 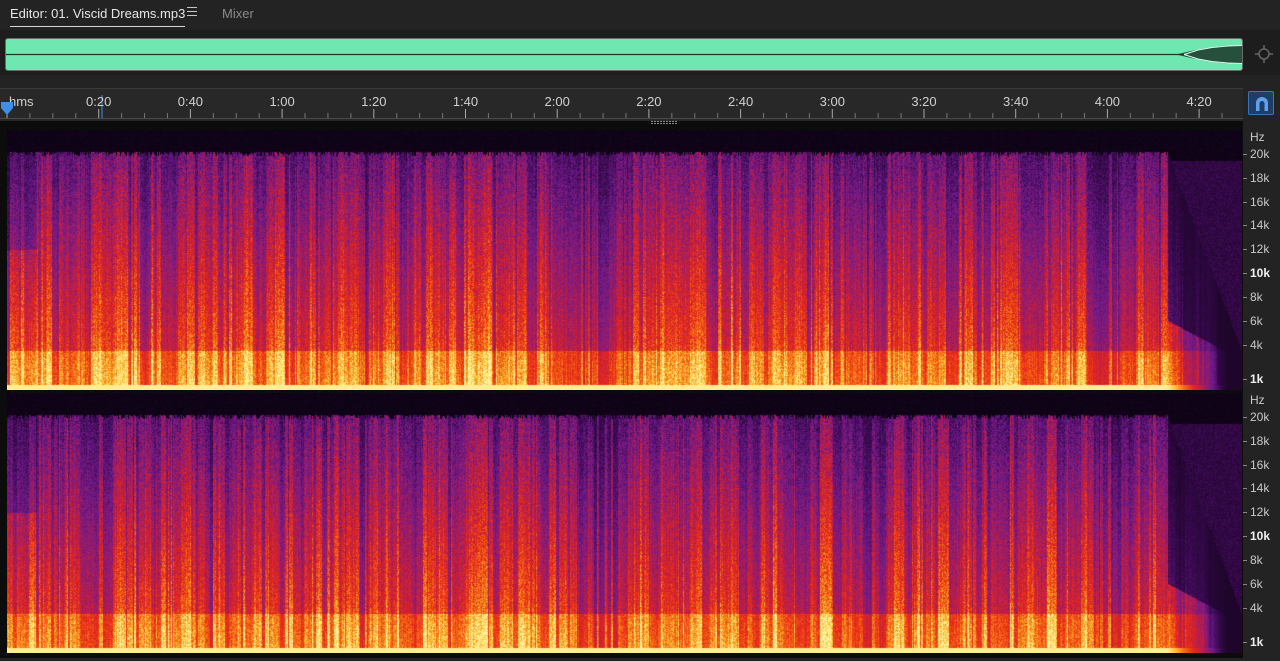 I want to click on ruler-time-label: 3:20, so click(x=924, y=101).